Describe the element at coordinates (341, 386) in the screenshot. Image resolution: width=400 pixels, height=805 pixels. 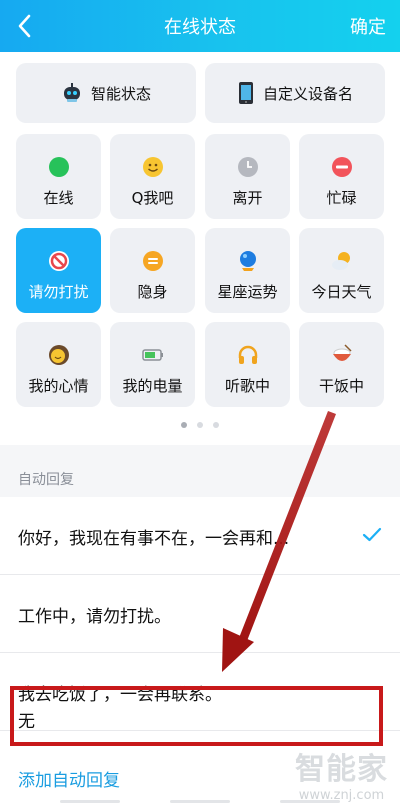
I see `status-label: 干饭中` at that location.